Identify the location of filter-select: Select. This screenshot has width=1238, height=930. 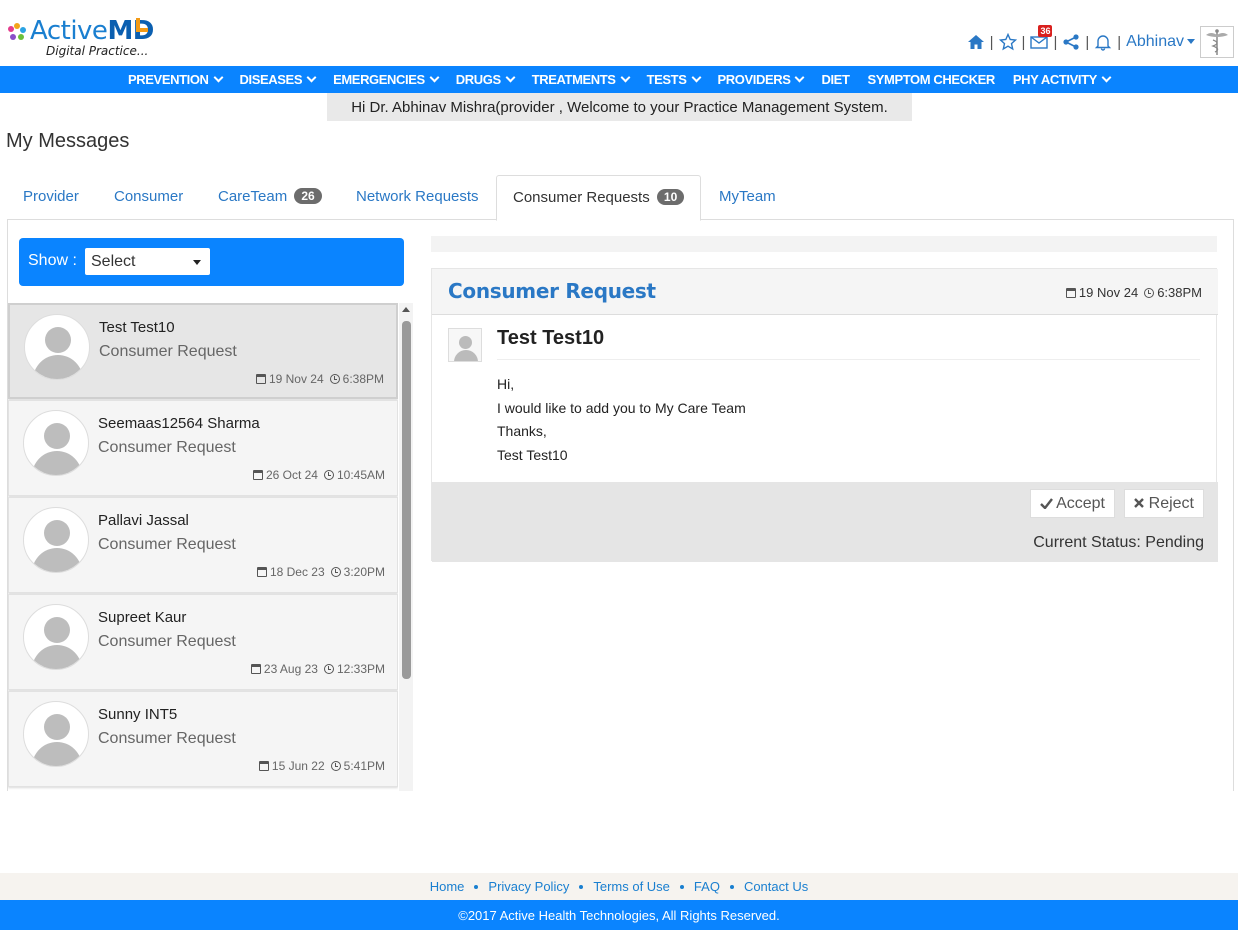
(147, 261).